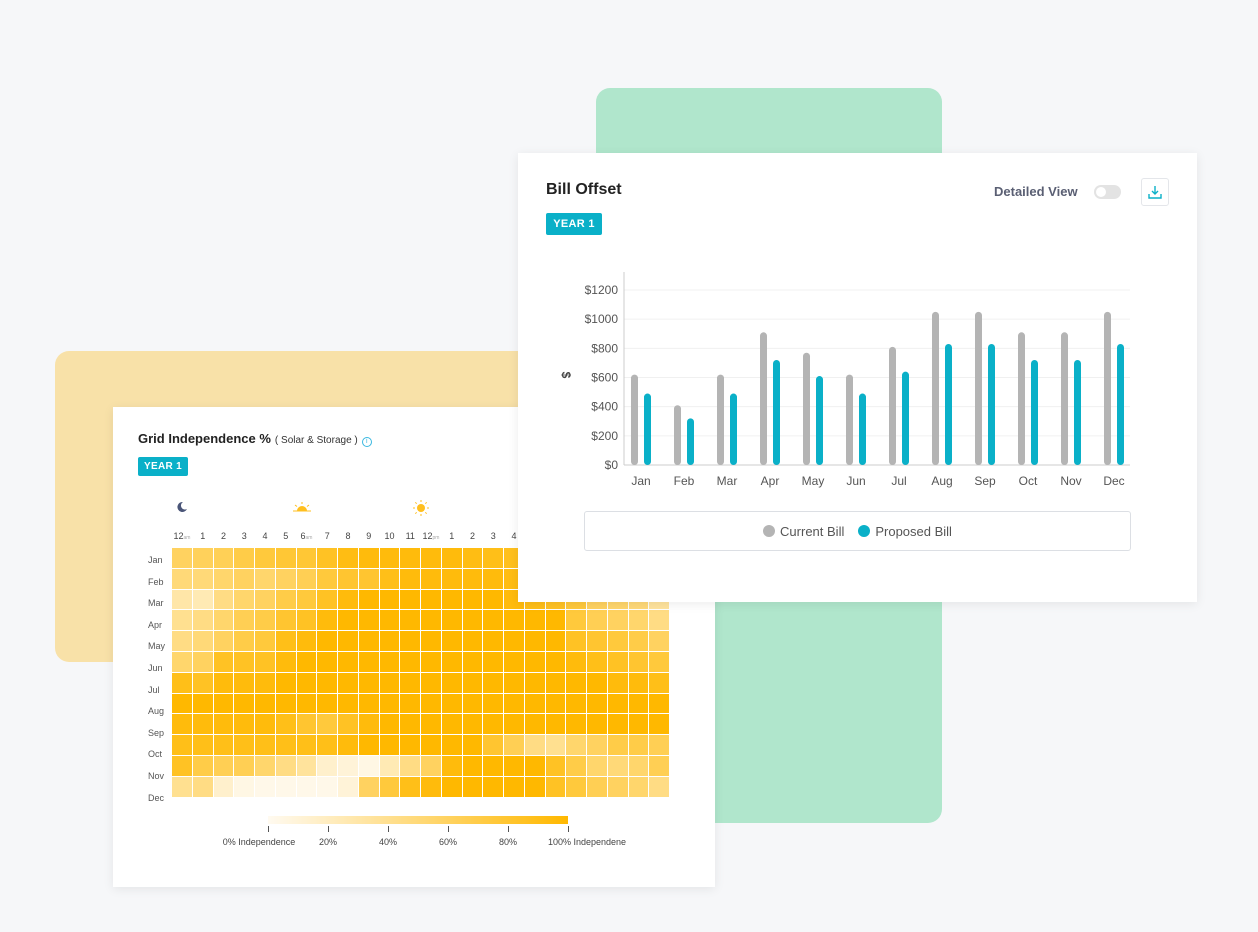 The width and height of the screenshot is (1258, 932). I want to click on sunrise-icon, so click(302, 507).